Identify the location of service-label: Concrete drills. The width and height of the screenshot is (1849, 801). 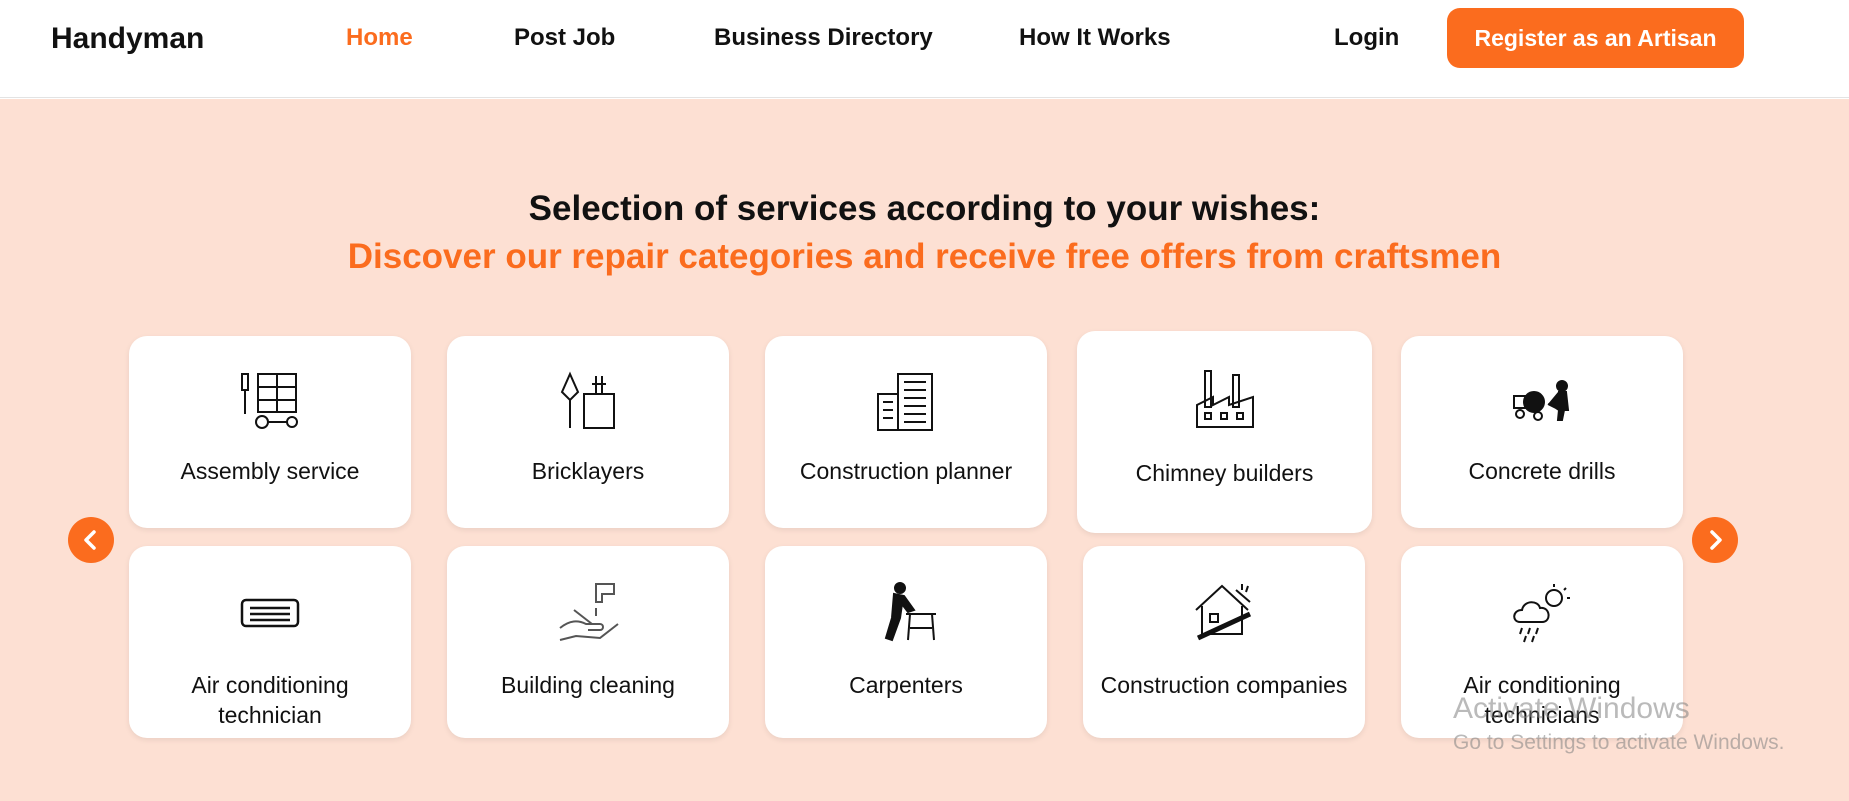
(1542, 471).